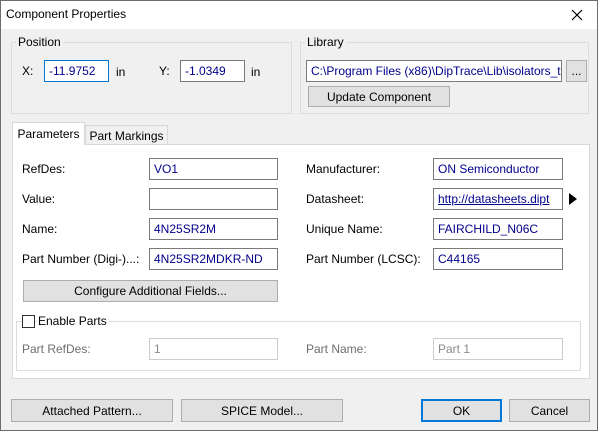 Image resolution: width=598 pixels, height=431 pixels. What do you see at coordinates (76, 71) in the screenshot?
I see `x-coordinate-input: -11.9752` at bounding box center [76, 71].